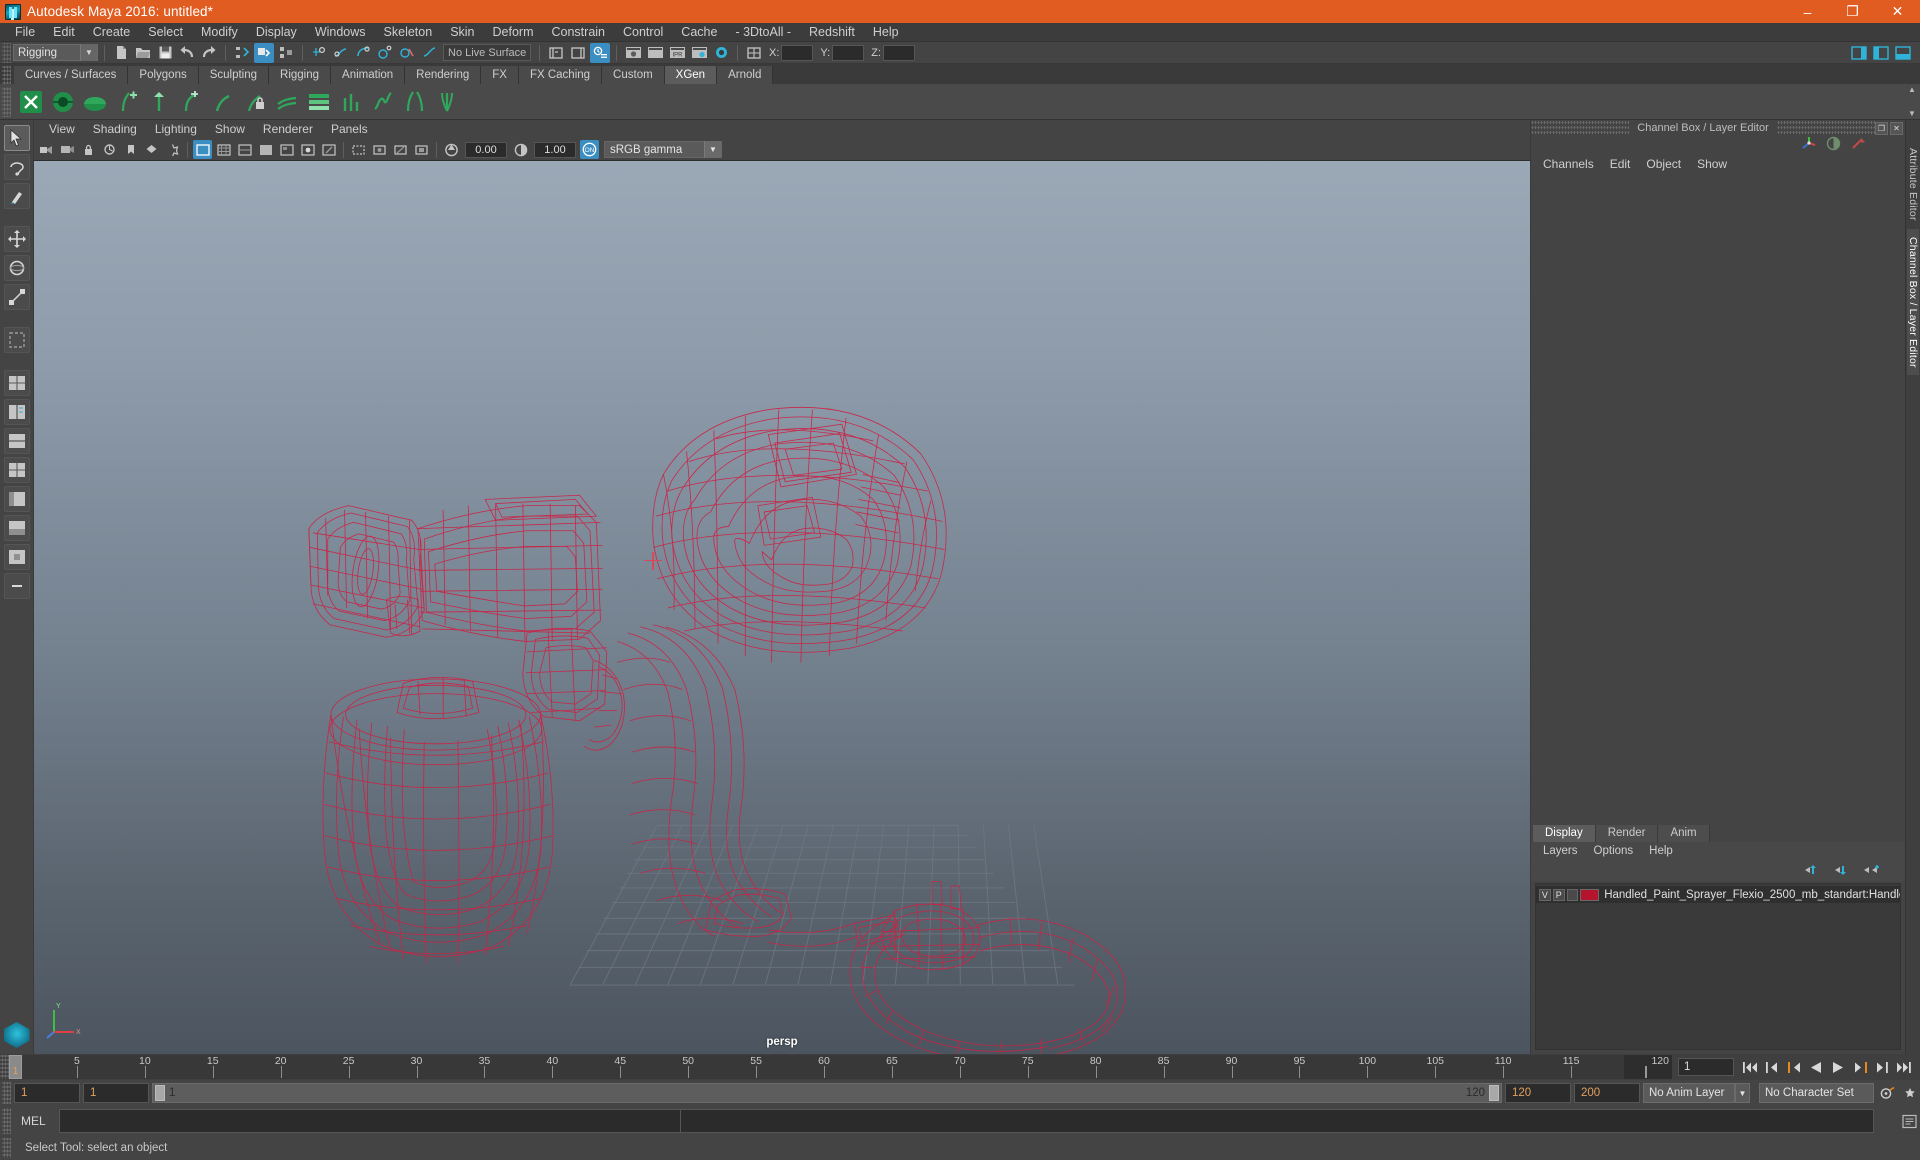 The height and width of the screenshot is (1160, 1920). What do you see at coordinates (555, 149) in the screenshot?
I see `gamma-field: 1.00` at bounding box center [555, 149].